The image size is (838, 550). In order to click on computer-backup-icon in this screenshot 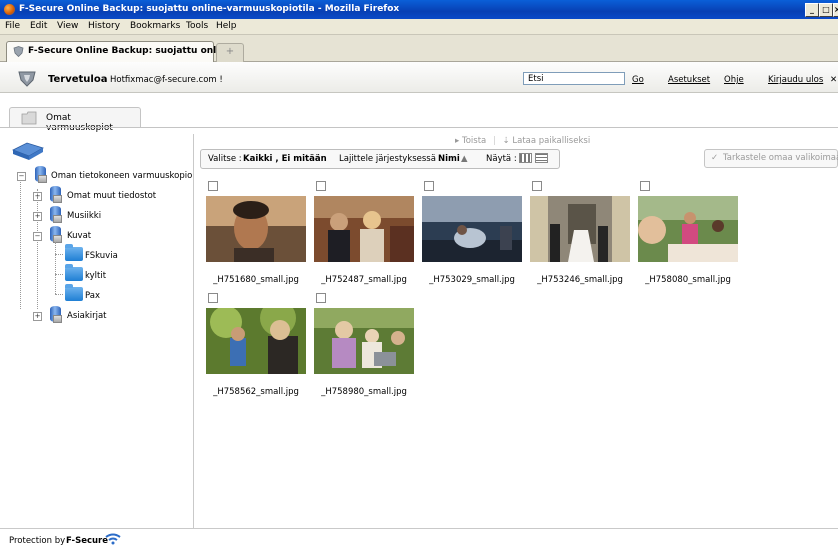, I will do `click(28, 151)`.